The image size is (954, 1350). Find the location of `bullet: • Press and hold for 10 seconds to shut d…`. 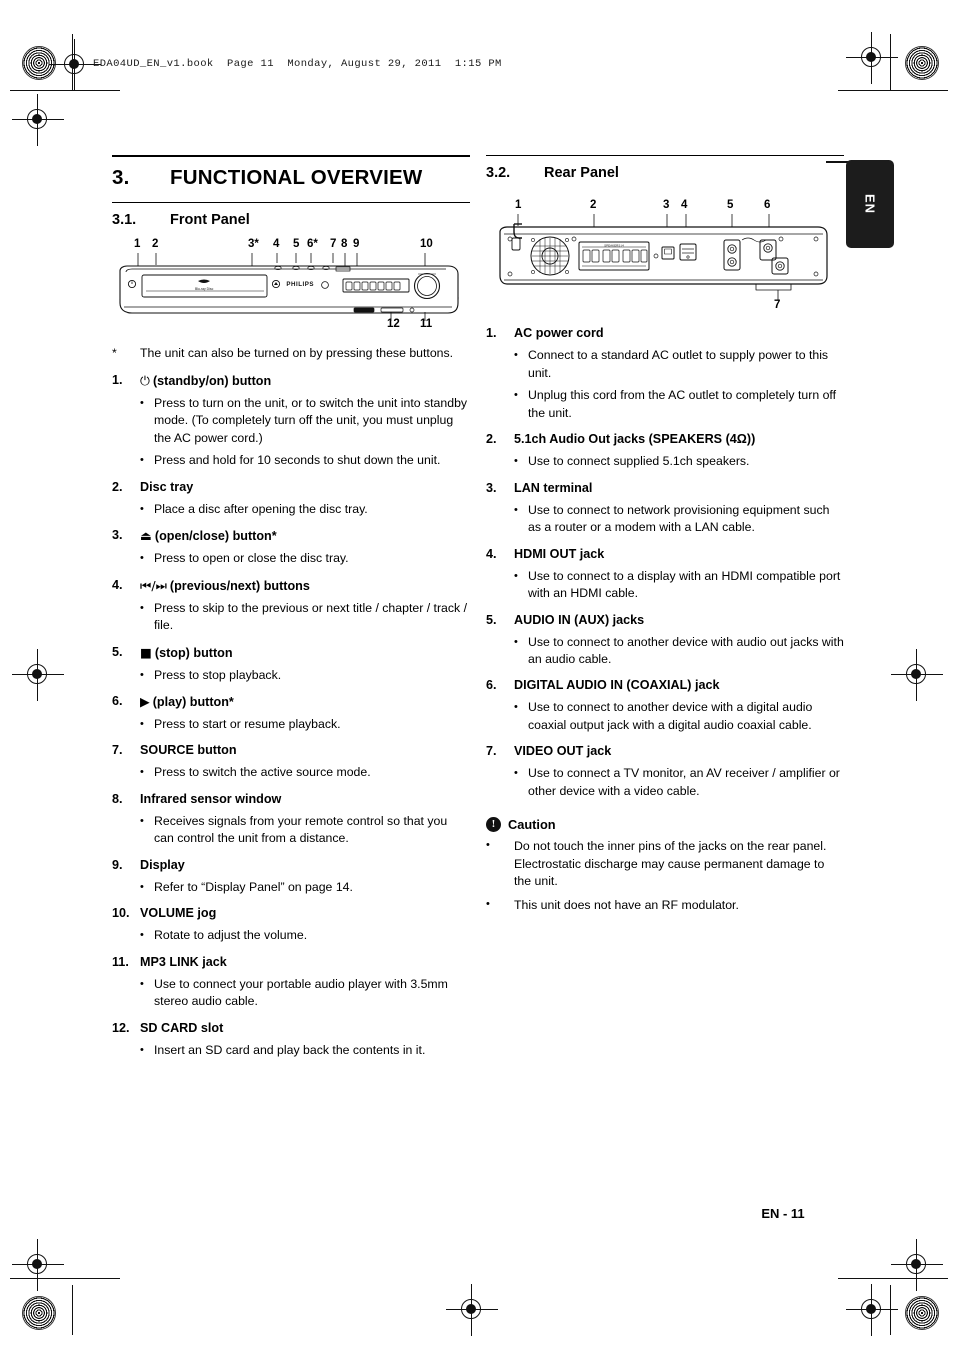

bullet: • Press and hold for 10 seconds to shut d… is located at coordinates (291, 460).